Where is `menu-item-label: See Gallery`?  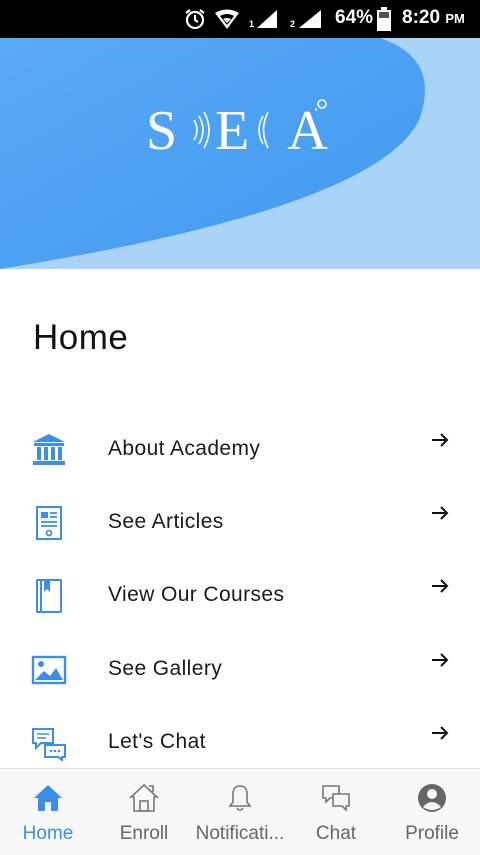
menu-item-label: See Gallery is located at coordinates (165, 668).